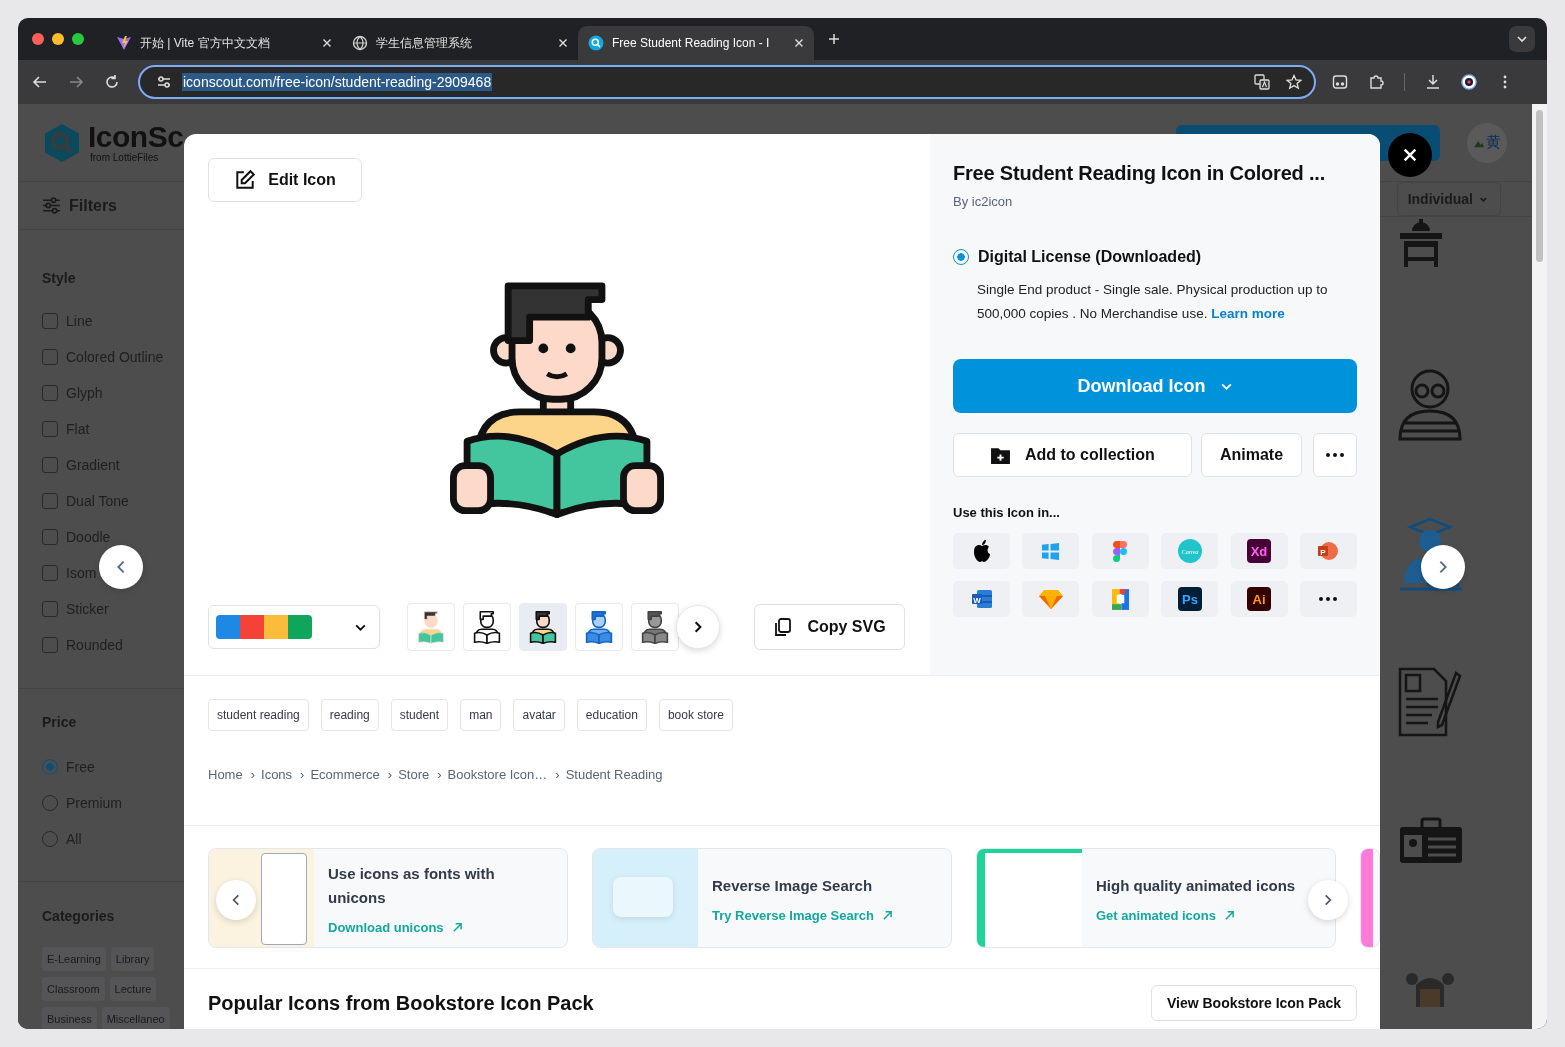  Describe the element at coordinates (1433, 82) in the screenshot. I see `download-icon` at that location.